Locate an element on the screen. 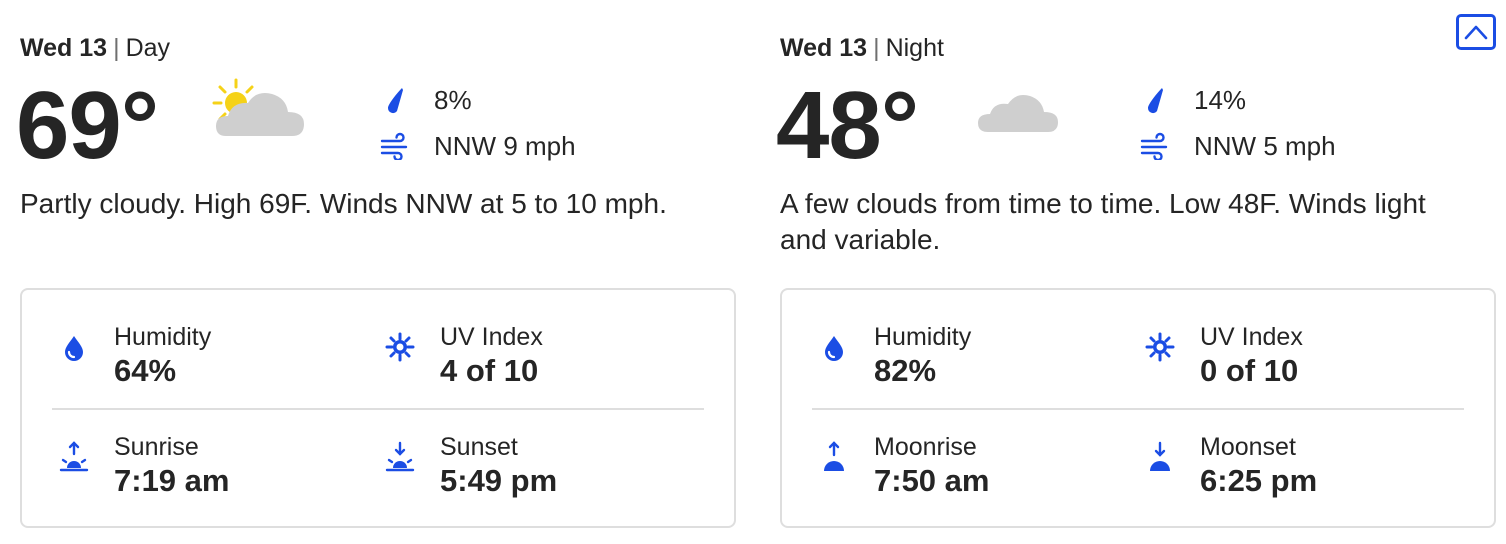  moonrise-item: Moonrise 7:50 am is located at coordinates (964, 468).